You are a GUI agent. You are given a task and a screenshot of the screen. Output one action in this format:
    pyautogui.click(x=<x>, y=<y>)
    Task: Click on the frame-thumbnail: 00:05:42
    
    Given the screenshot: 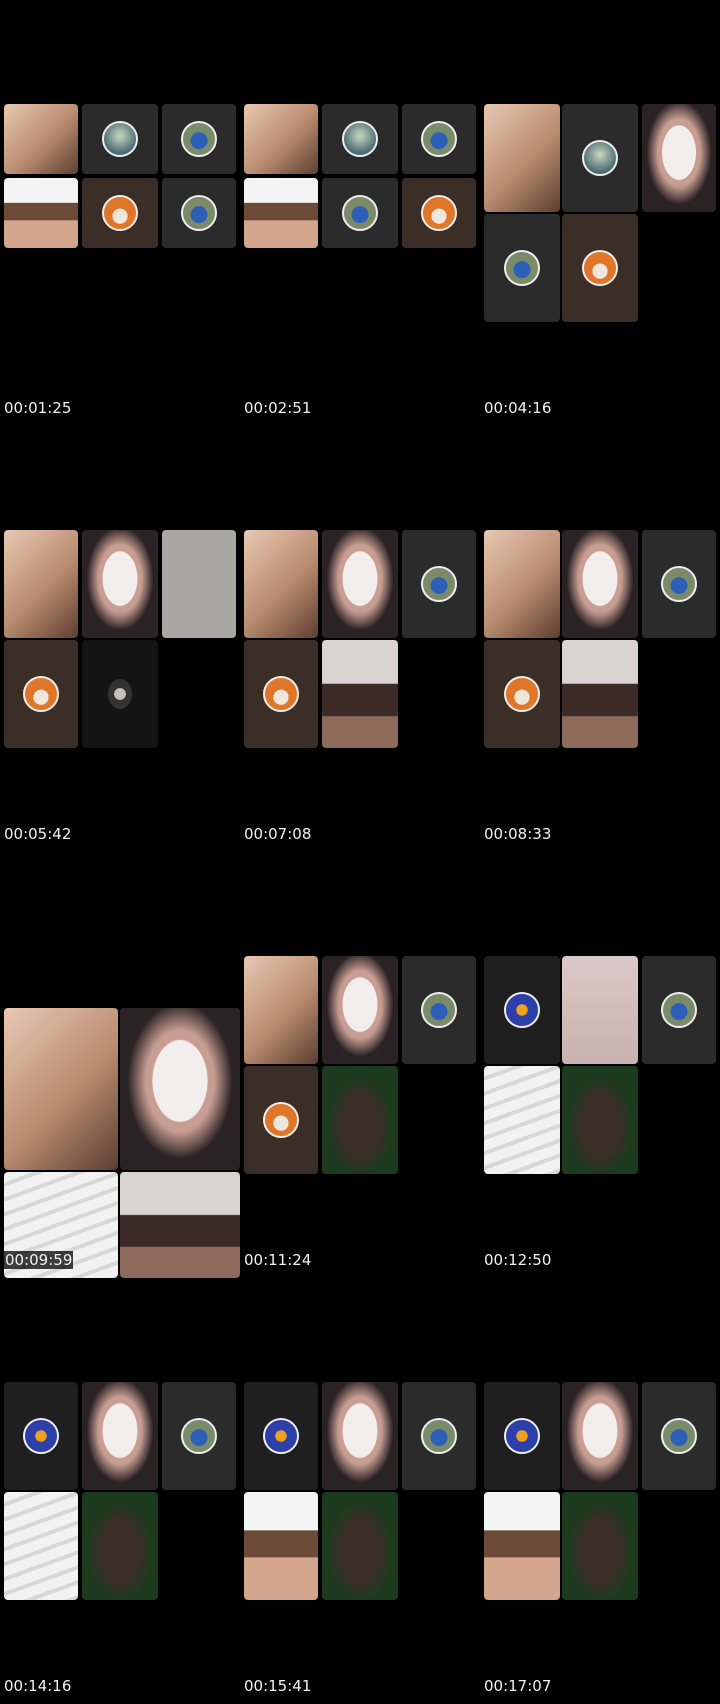 What is the action you would take?
    pyautogui.click(x=120, y=639)
    